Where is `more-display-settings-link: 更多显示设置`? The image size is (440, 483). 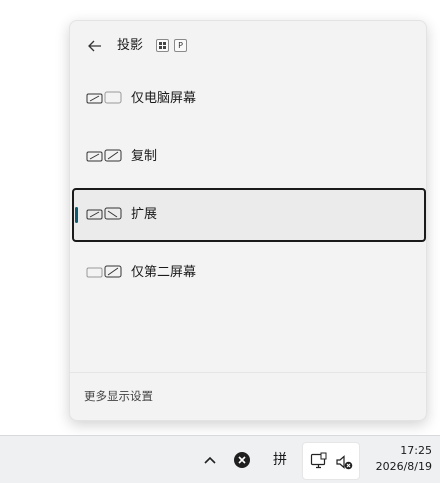
more-display-settings-link: 更多显示设置 is located at coordinates (118, 396).